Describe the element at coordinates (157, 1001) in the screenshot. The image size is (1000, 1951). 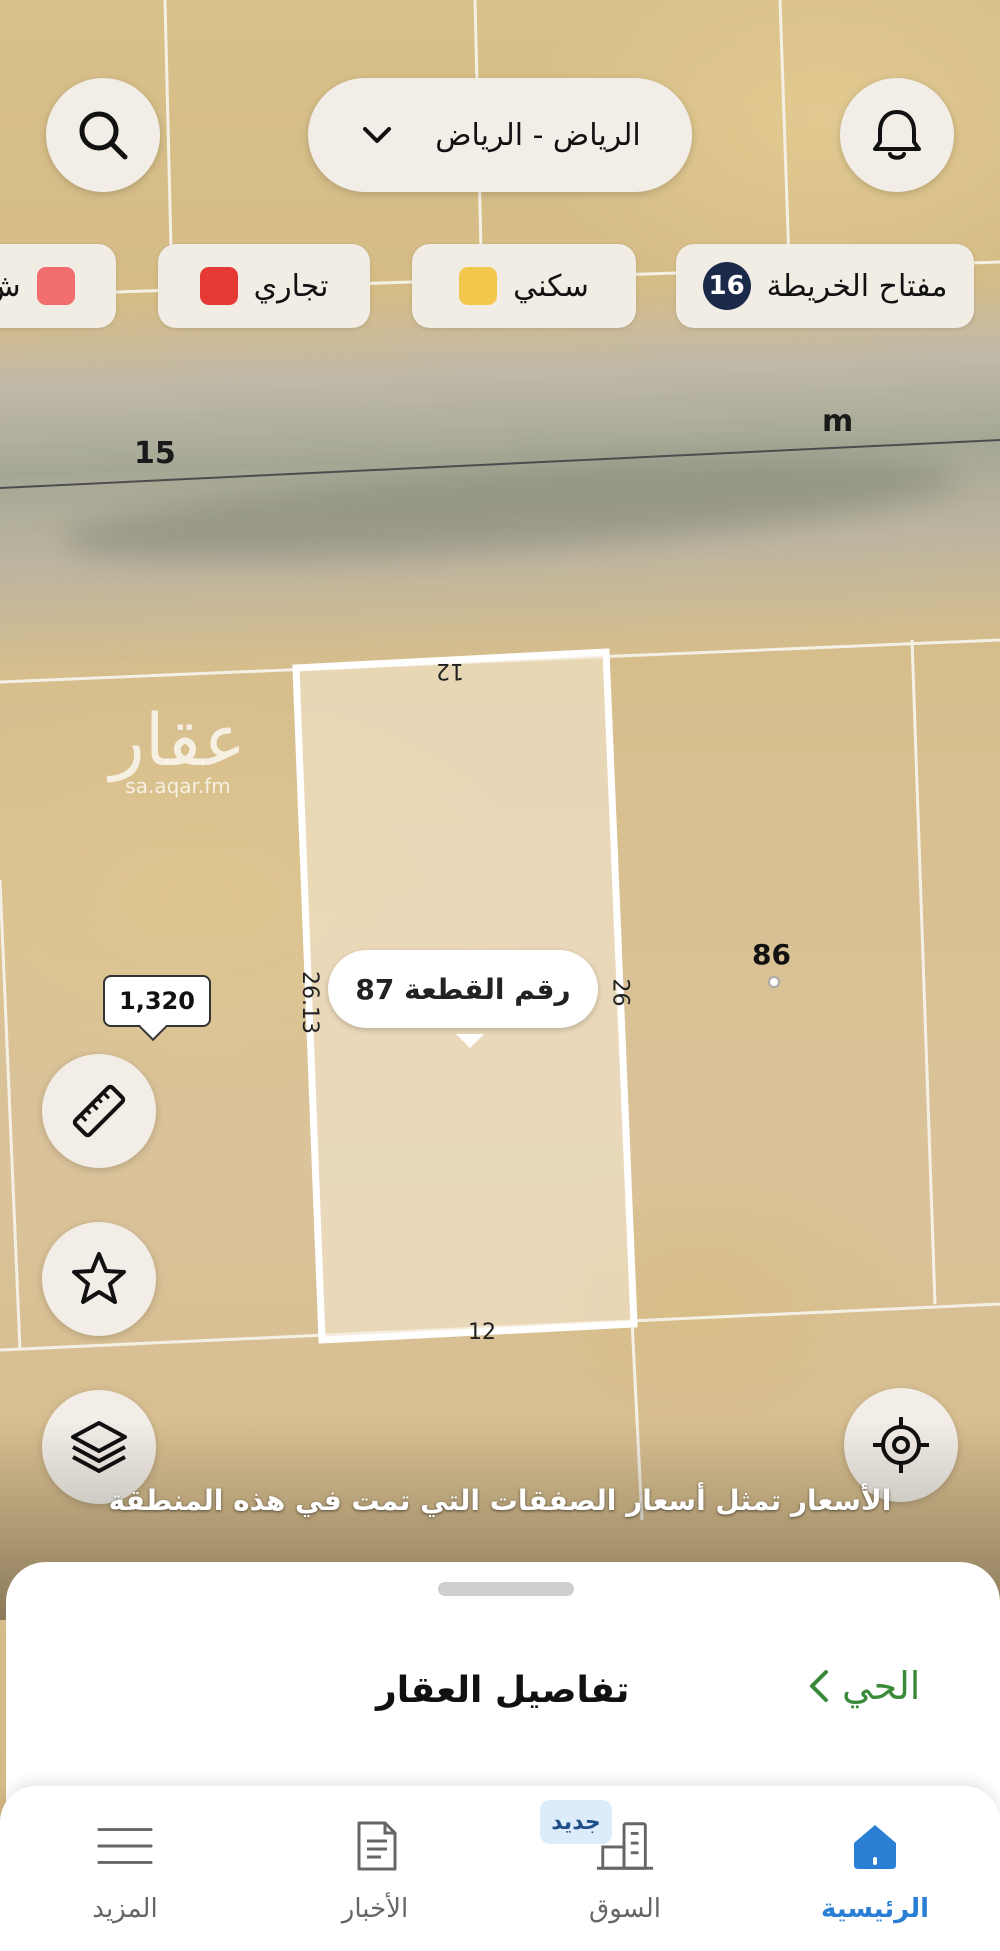
I see `price-tag: 1,320` at that location.